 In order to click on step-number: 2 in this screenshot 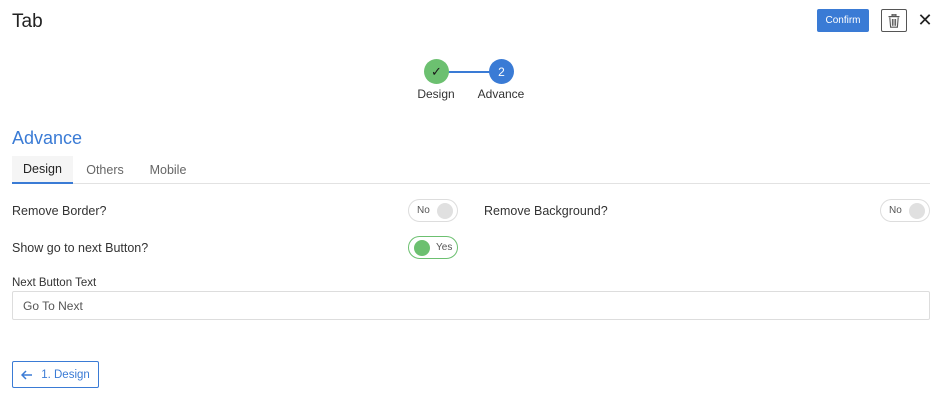, I will do `click(501, 71)`.